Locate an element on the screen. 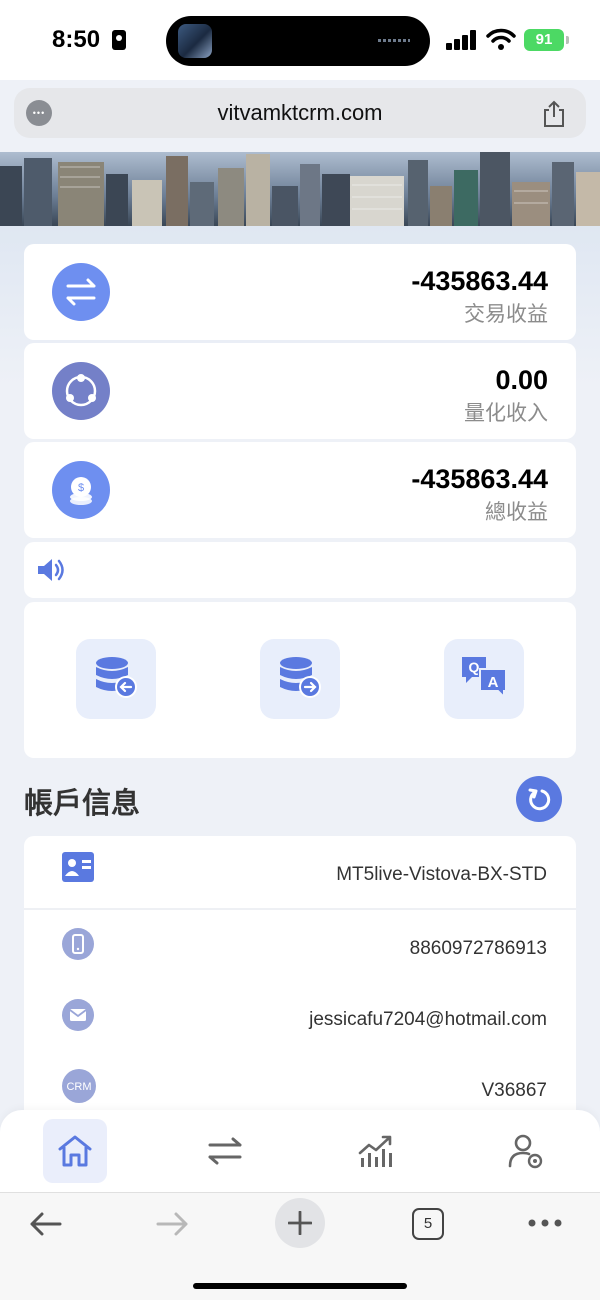 This screenshot has width=600, height=1300. stat-label: 交易收益 is located at coordinates (506, 314).